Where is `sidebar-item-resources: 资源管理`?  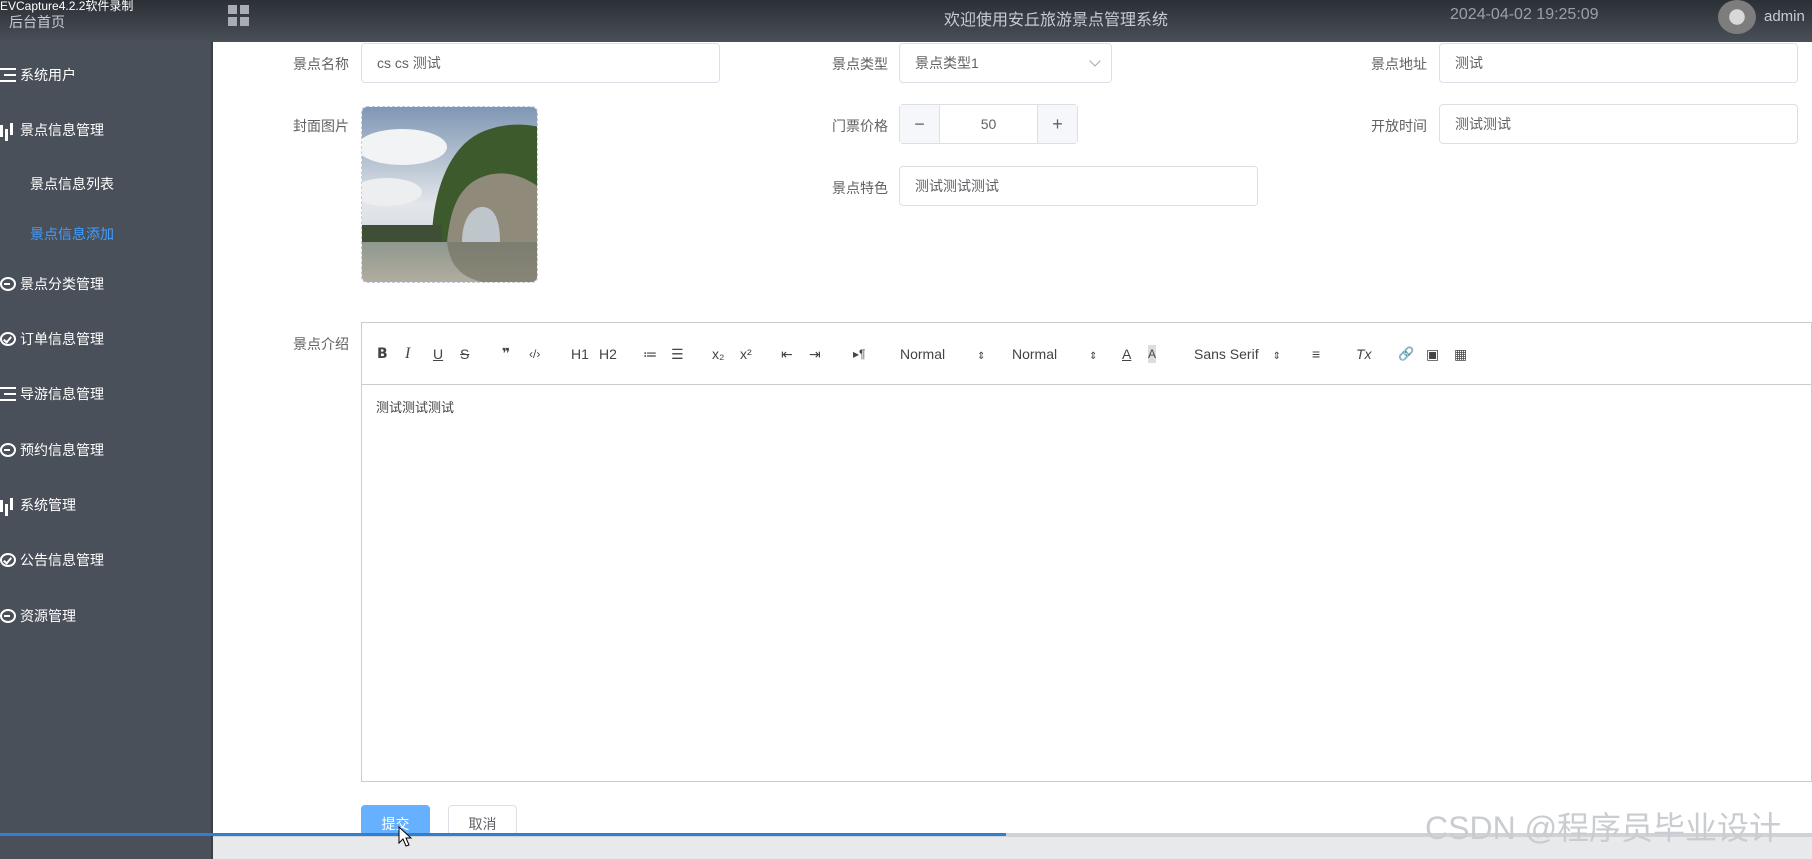 sidebar-item-resources: 资源管理 is located at coordinates (38, 616).